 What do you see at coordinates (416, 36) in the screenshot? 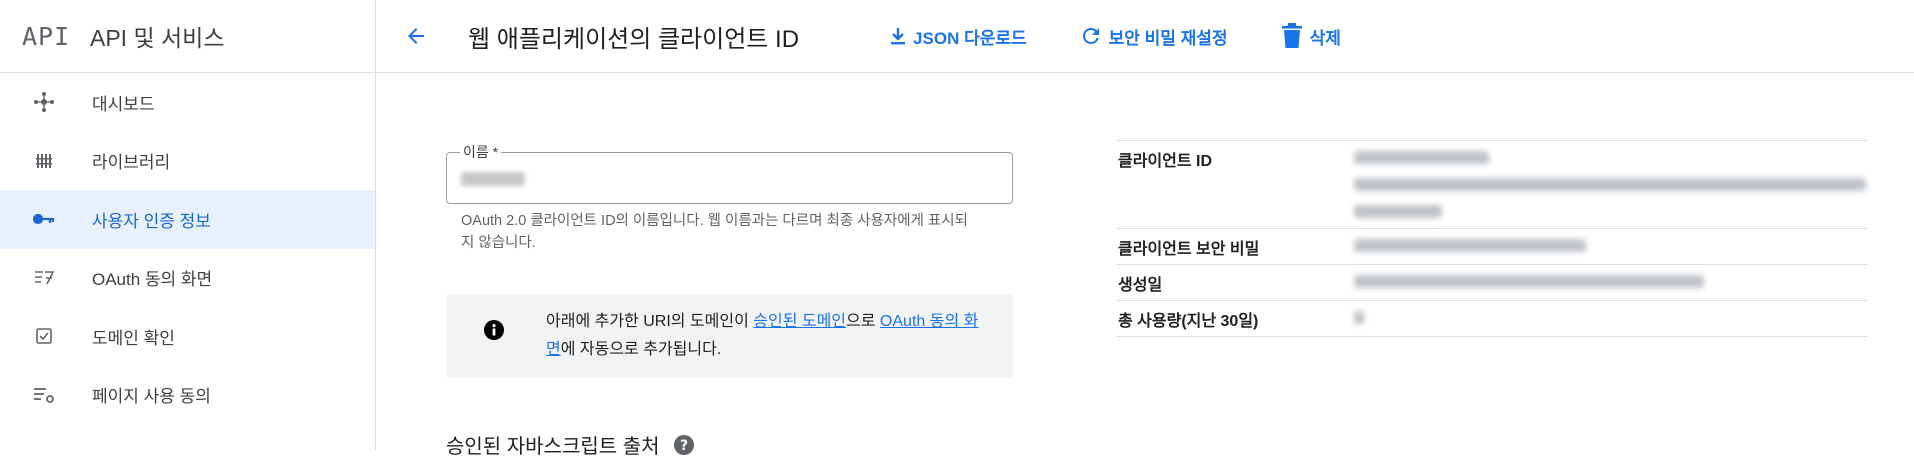
I see `back-arrow-icon` at bounding box center [416, 36].